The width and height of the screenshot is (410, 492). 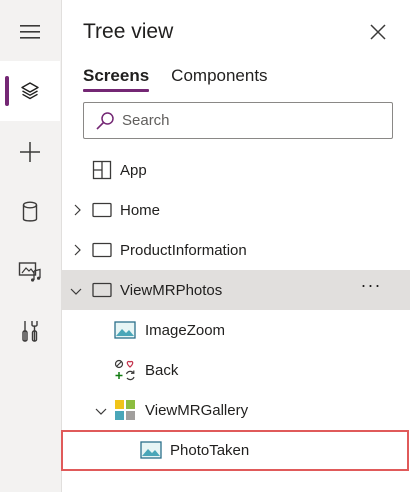 I want to click on layers-icon, so click(x=30, y=91).